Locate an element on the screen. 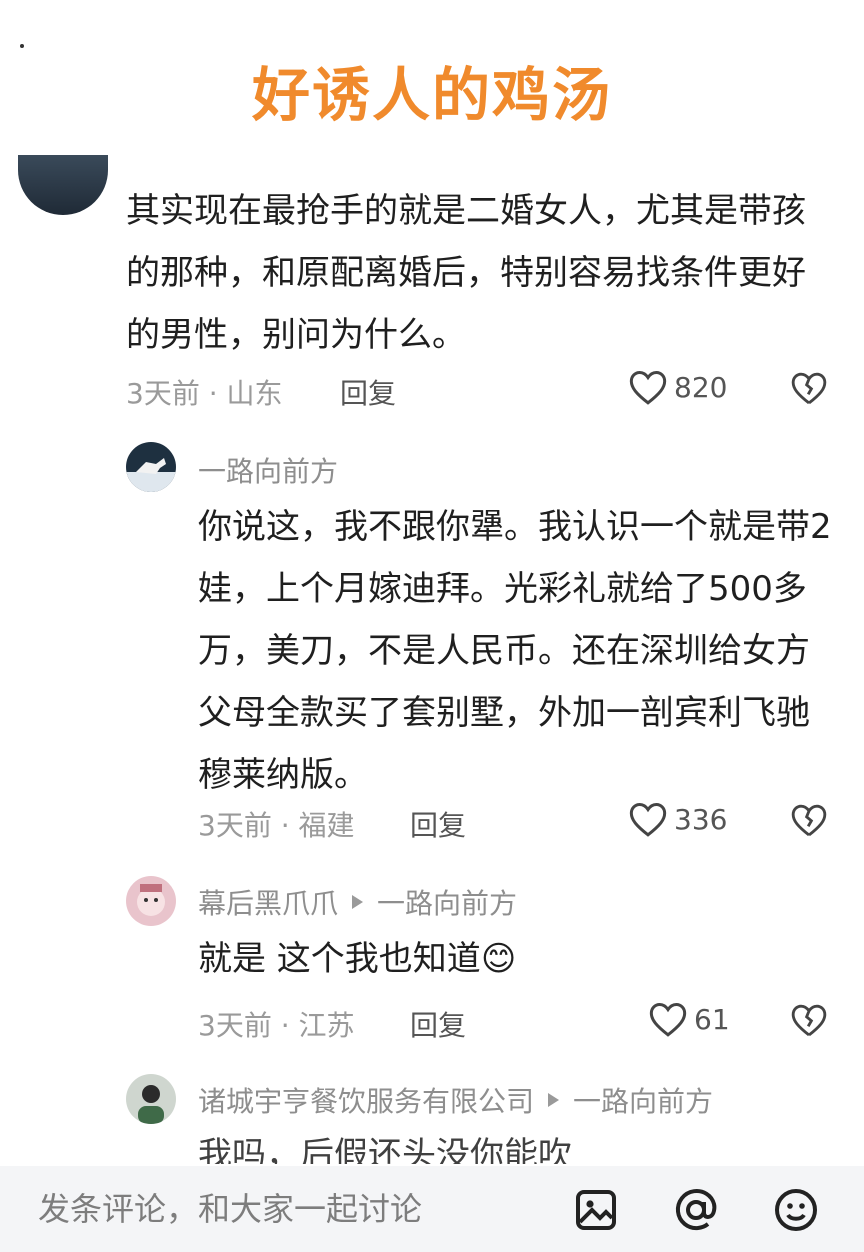 The width and height of the screenshot is (864, 1252). comment-meta: 3天前 · 江苏 is located at coordinates (276, 1025).